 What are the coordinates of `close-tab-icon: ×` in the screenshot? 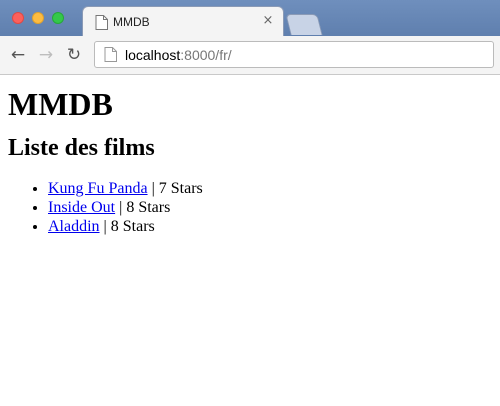 It's located at (268, 21).